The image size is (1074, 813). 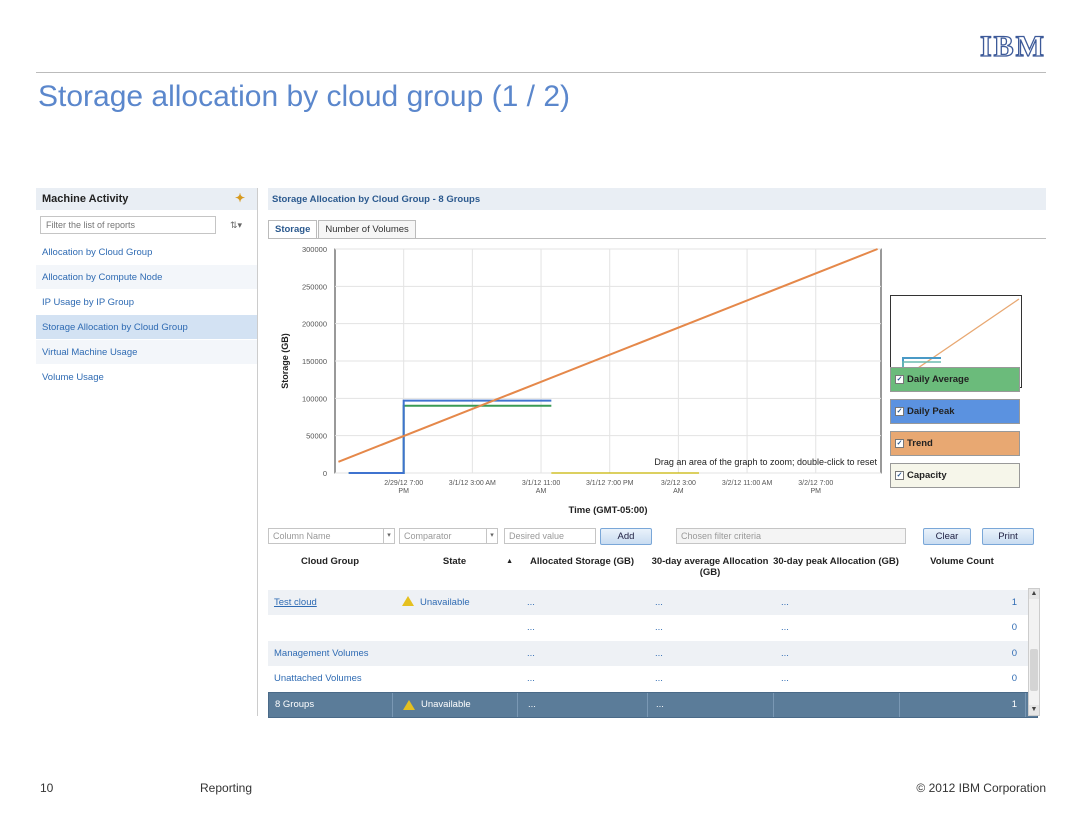 What do you see at coordinates (146, 252) in the screenshot?
I see `sidebar-item-allocation-by-cloud-group: Allocation by Cloud Group` at bounding box center [146, 252].